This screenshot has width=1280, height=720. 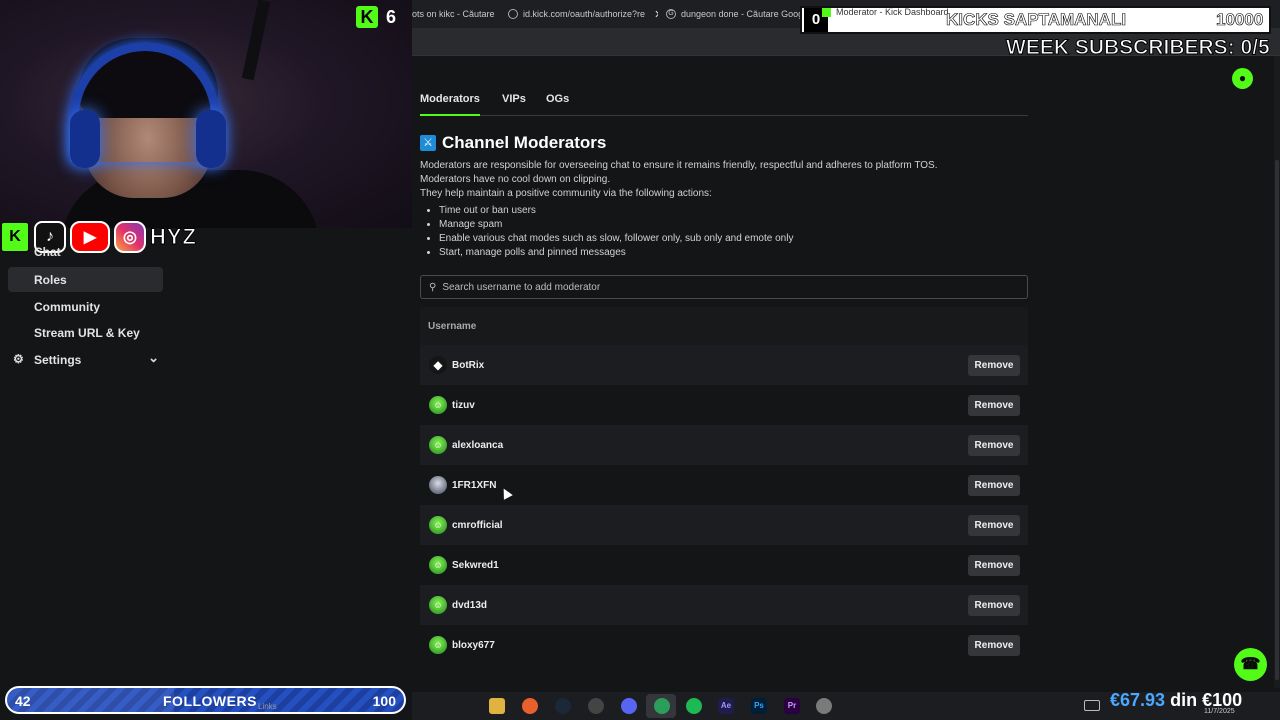 I want to click on moderator-username: Sekwred1, so click(x=475, y=565).